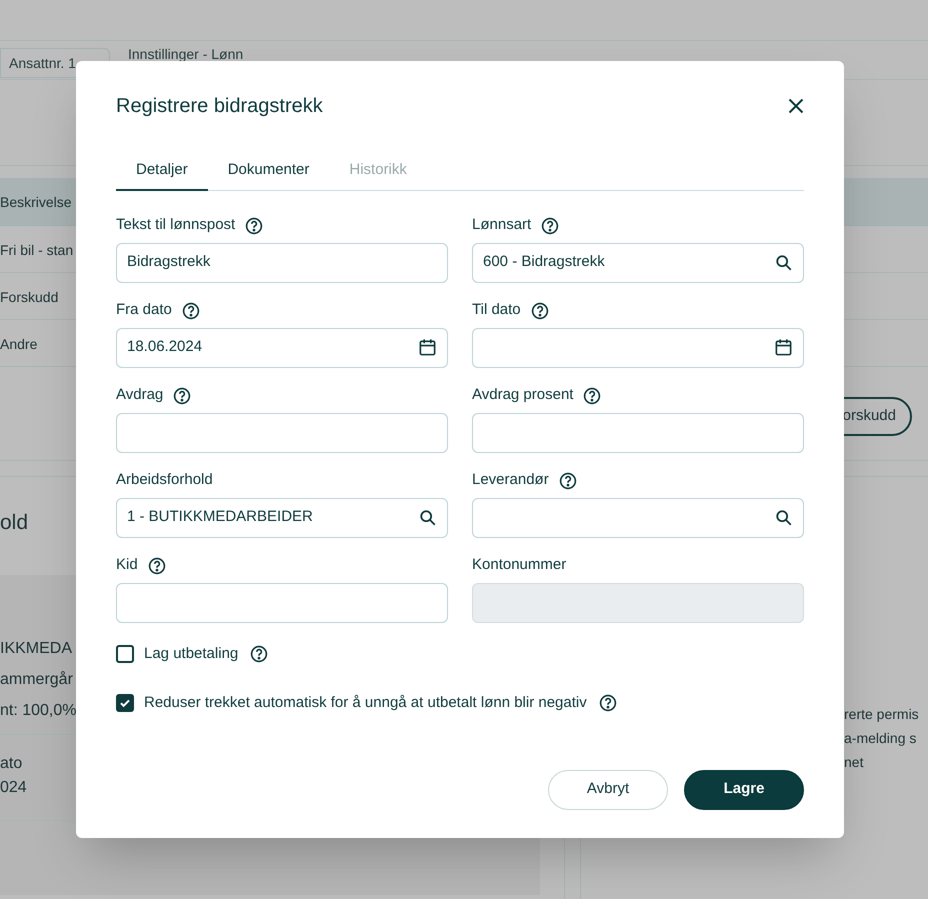 The image size is (928, 899). I want to click on field-label: Lønnsart, so click(502, 225).